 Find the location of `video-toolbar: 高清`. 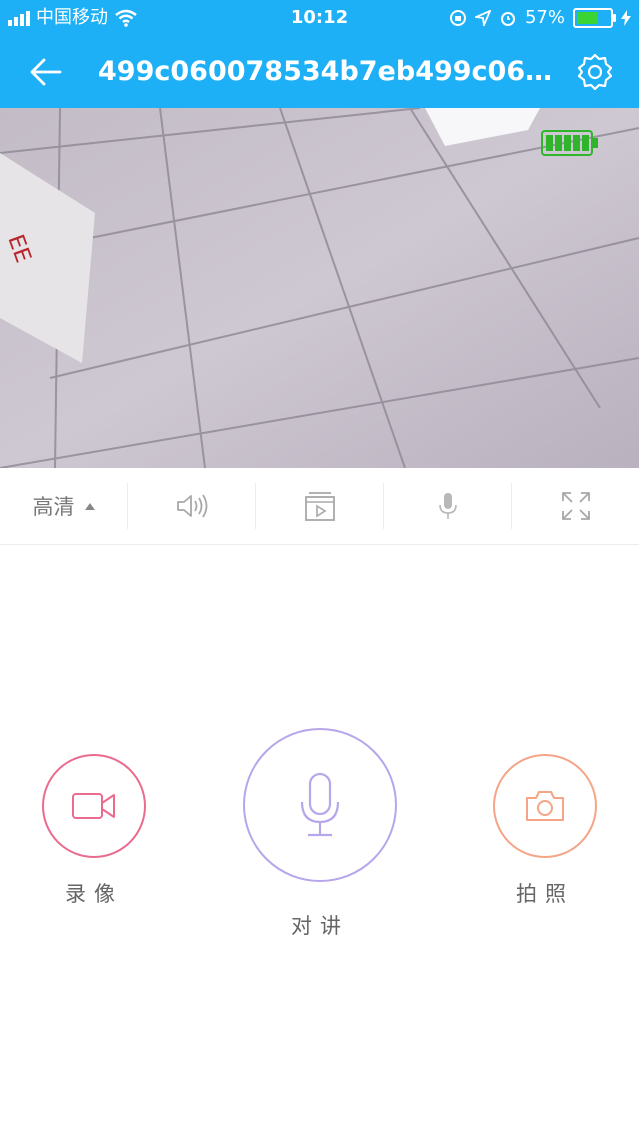

video-toolbar: 高清 is located at coordinates (319, 506).